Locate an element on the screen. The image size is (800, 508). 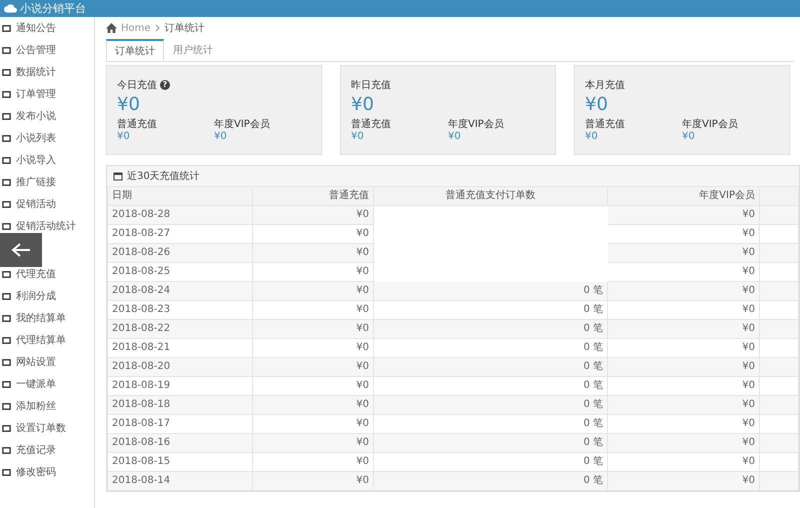
card-title: 本月充值 is located at coordinates (605, 85).